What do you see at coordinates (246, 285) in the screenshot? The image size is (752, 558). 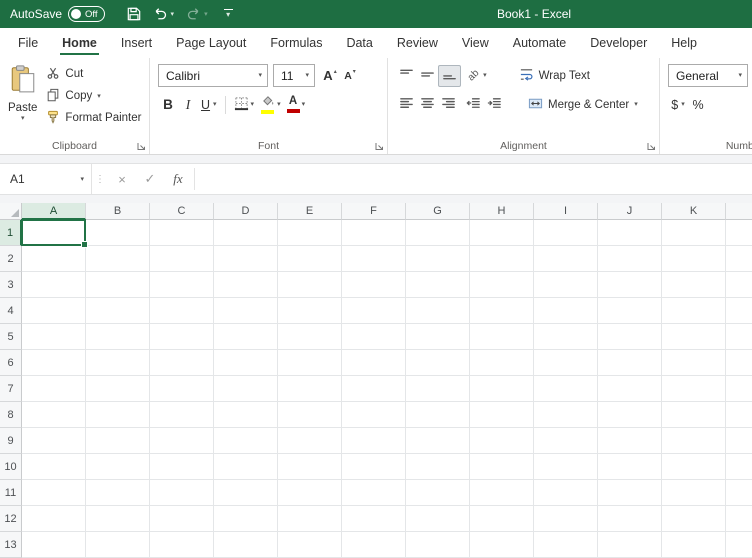 I see `cell-d3` at bounding box center [246, 285].